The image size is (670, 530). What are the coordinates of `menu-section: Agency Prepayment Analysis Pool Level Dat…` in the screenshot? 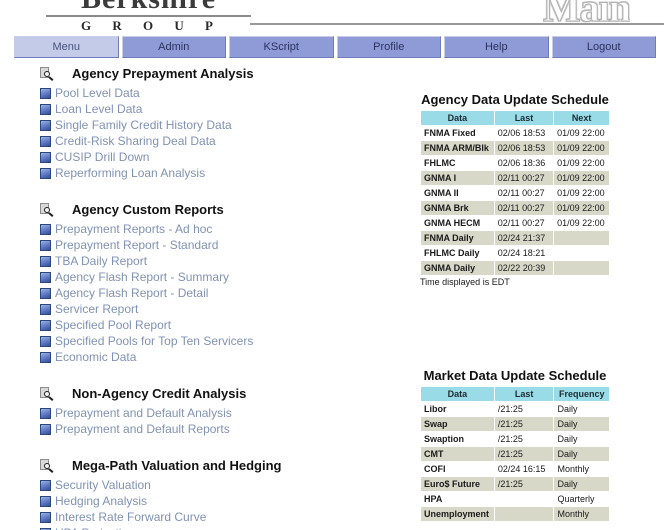 It's located at (225, 122).